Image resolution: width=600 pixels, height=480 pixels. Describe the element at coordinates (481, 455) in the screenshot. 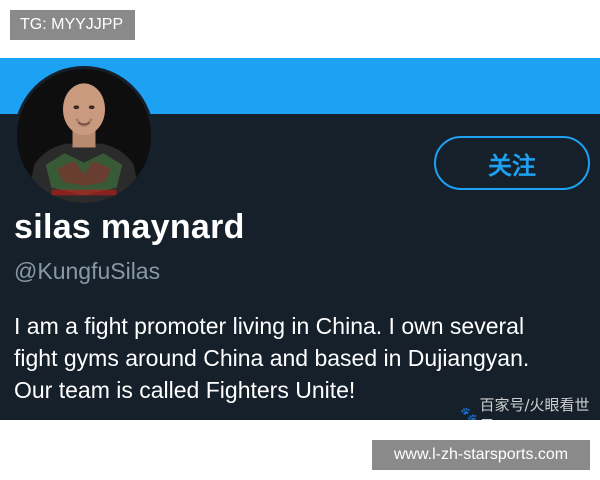

I see `site-url-label: www.l-zh-starsports.com` at that location.